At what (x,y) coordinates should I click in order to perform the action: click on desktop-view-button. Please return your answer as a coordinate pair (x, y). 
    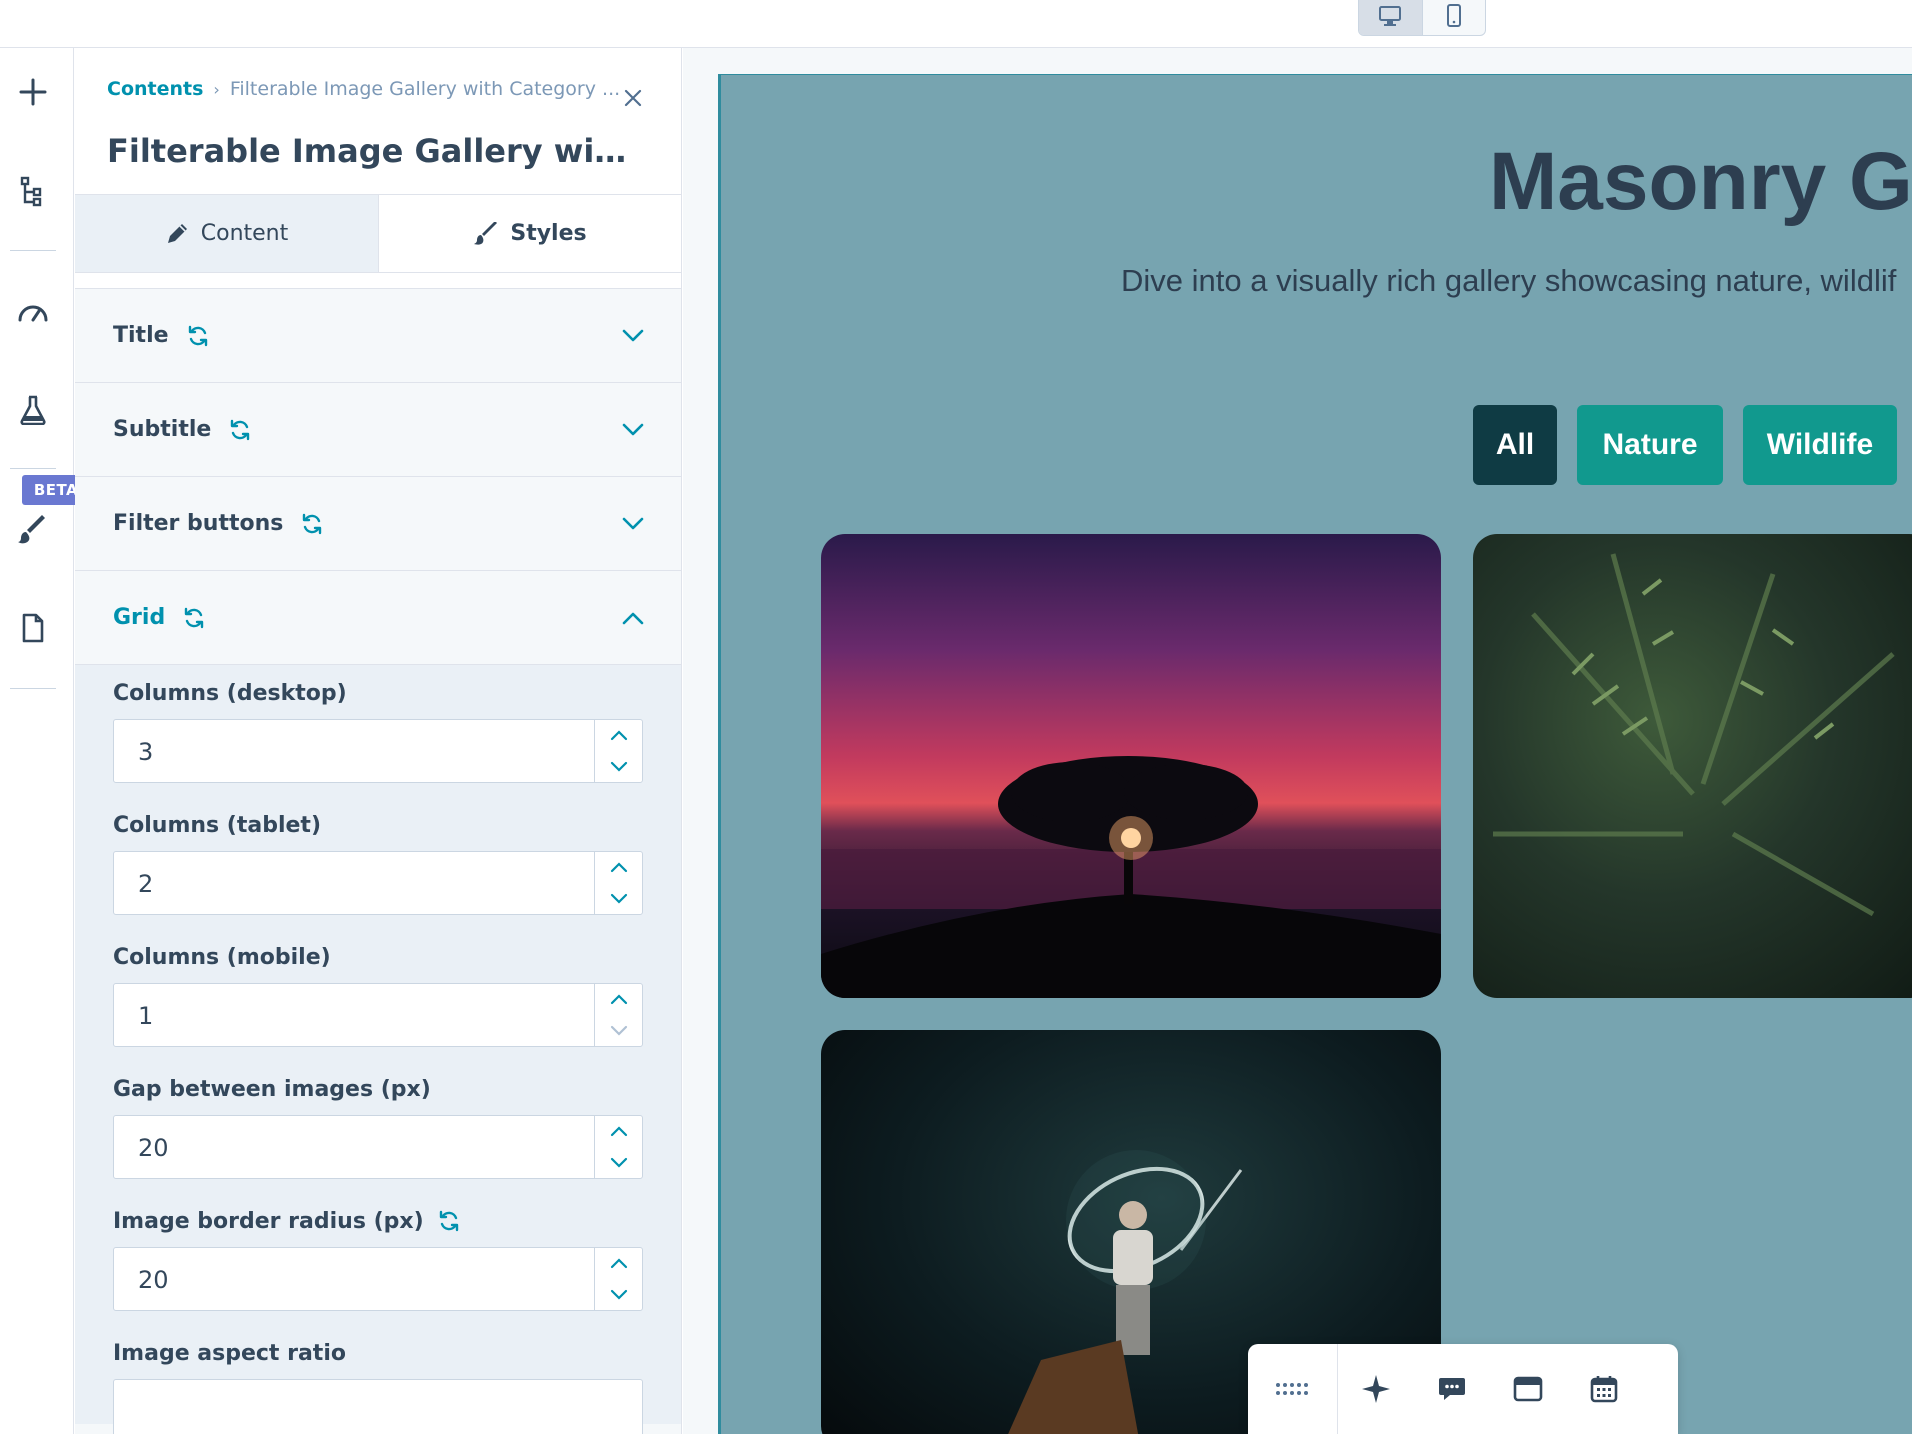
    Looking at the image, I should click on (1390, 17).